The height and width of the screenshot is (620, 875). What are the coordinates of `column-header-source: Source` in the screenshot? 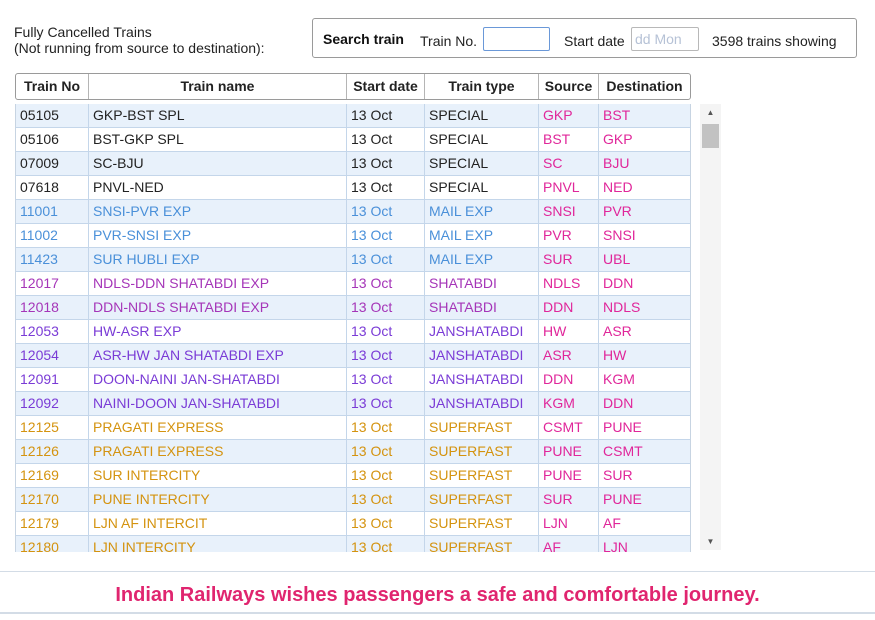 It's located at (569, 86).